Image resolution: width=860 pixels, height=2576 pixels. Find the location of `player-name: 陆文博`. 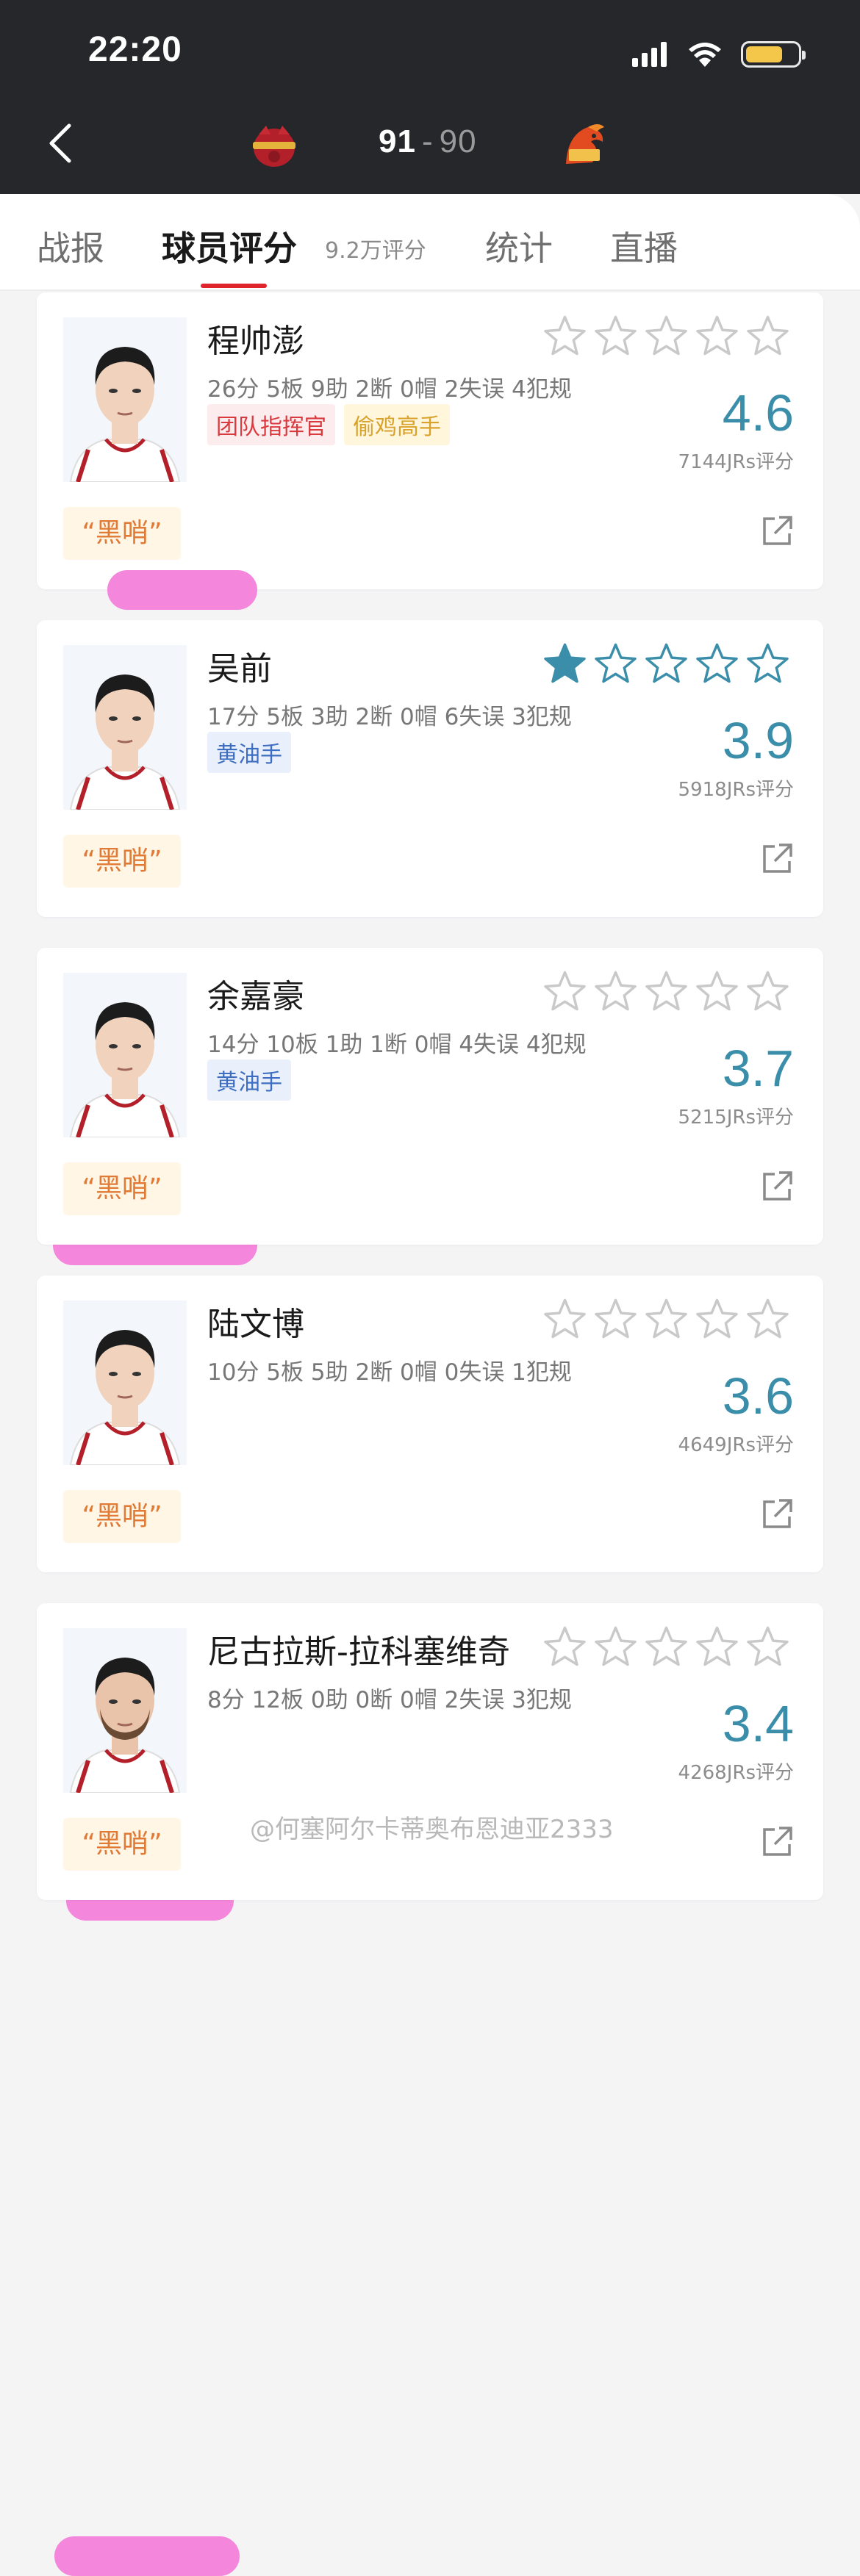

player-name: 陆文博 is located at coordinates (255, 1321).